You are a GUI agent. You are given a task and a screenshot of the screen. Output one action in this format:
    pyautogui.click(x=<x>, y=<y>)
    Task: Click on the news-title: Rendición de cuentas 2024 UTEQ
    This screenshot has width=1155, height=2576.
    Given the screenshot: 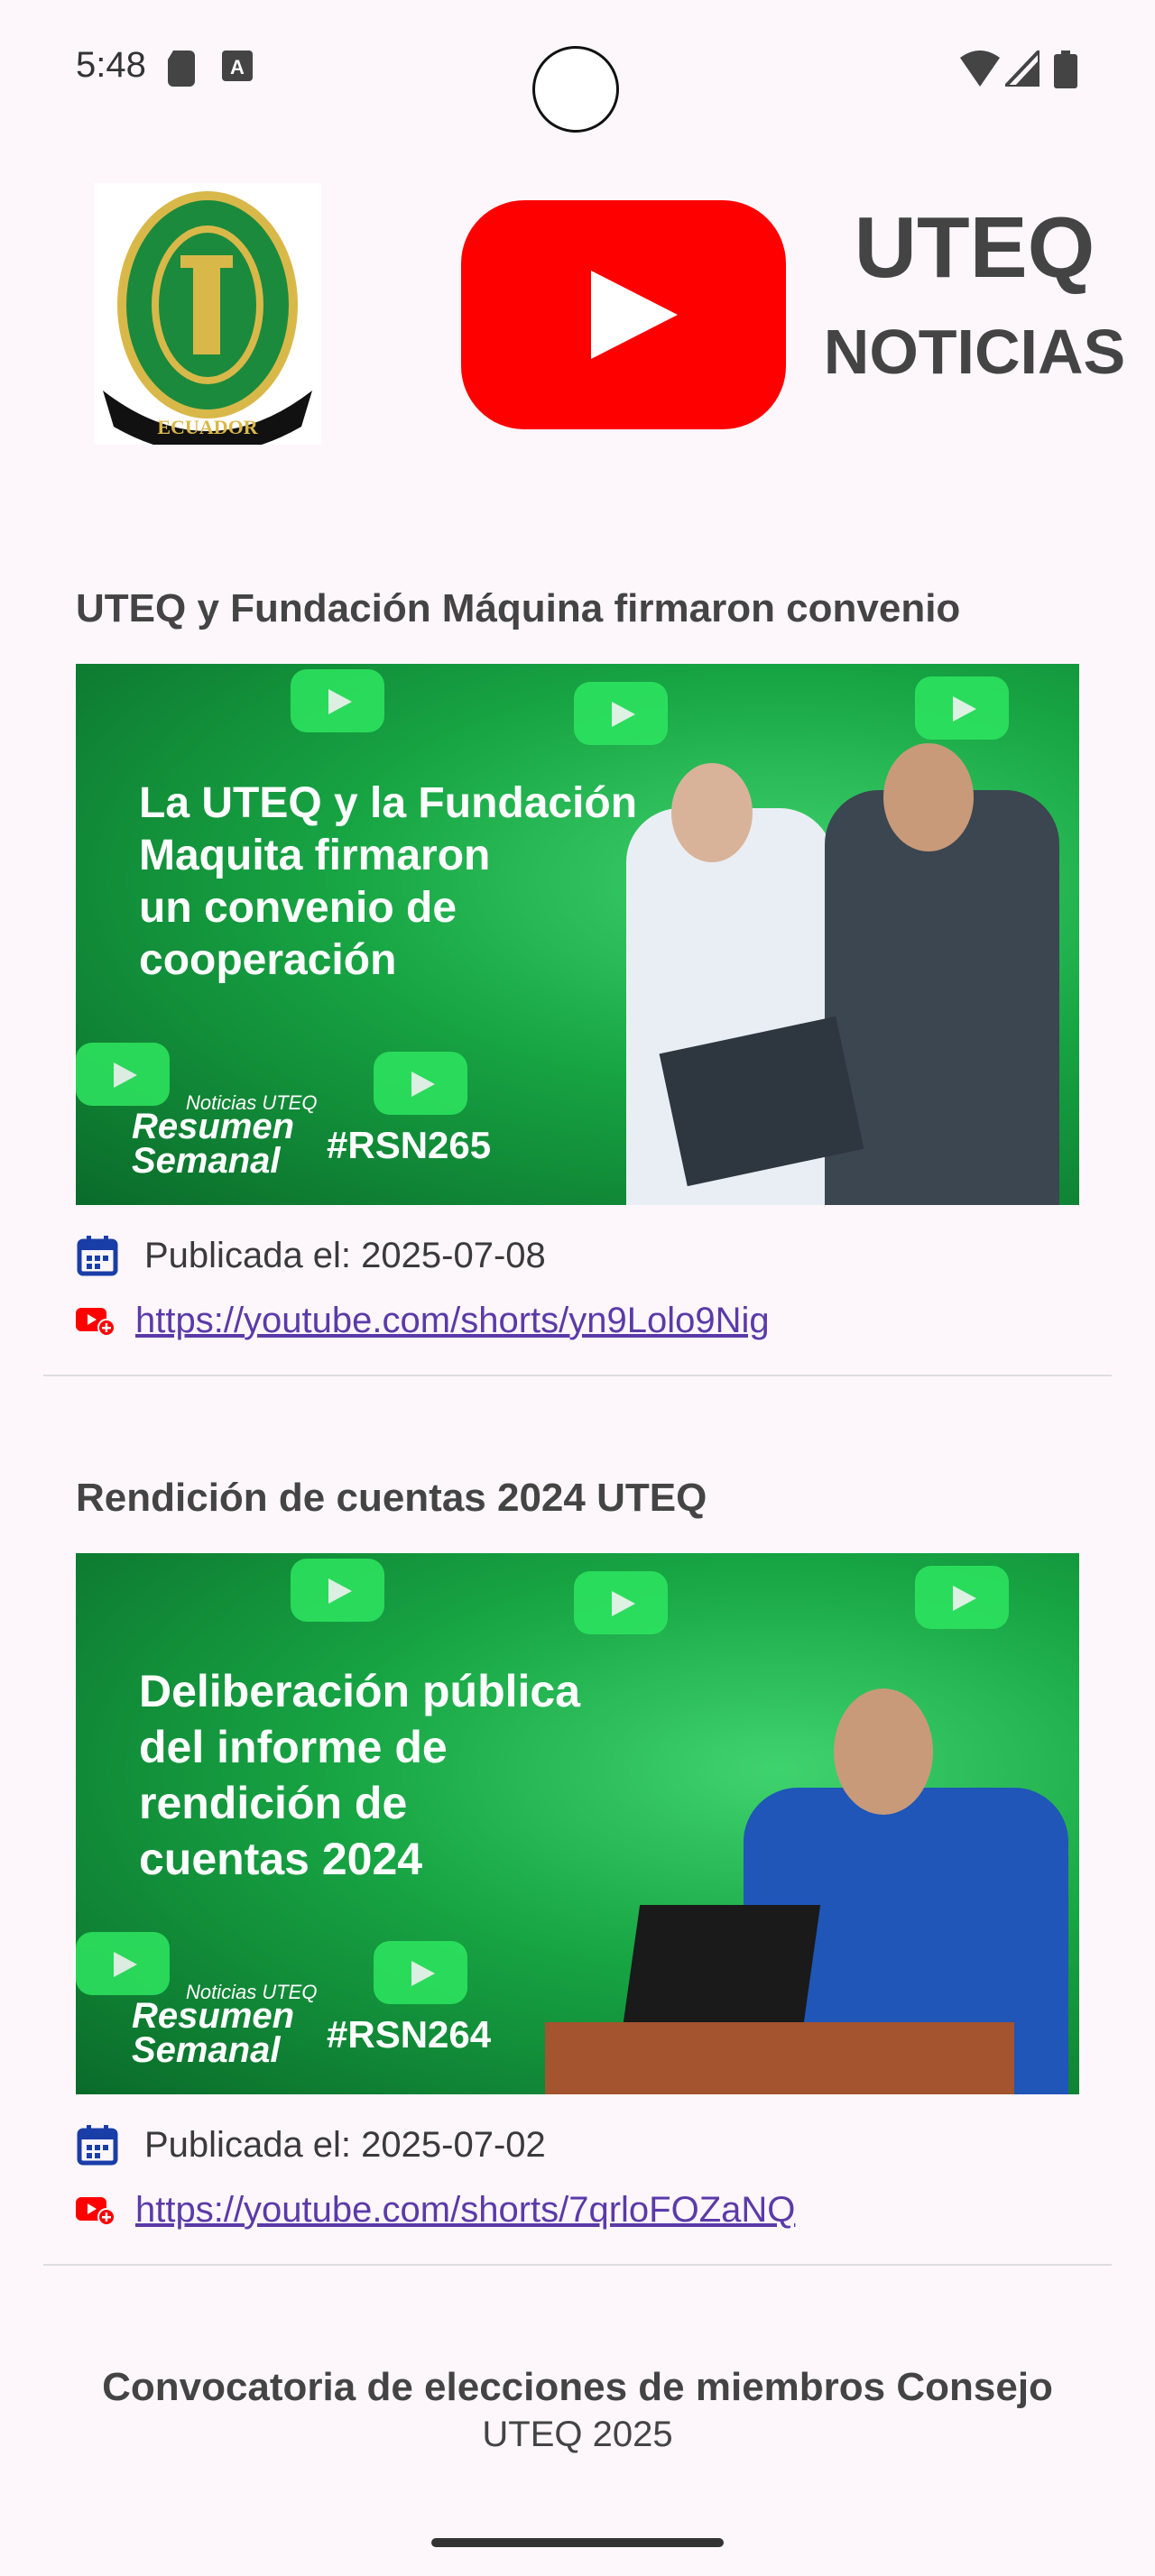 What is the action you would take?
    pyautogui.click(x=391, y=1498)
    